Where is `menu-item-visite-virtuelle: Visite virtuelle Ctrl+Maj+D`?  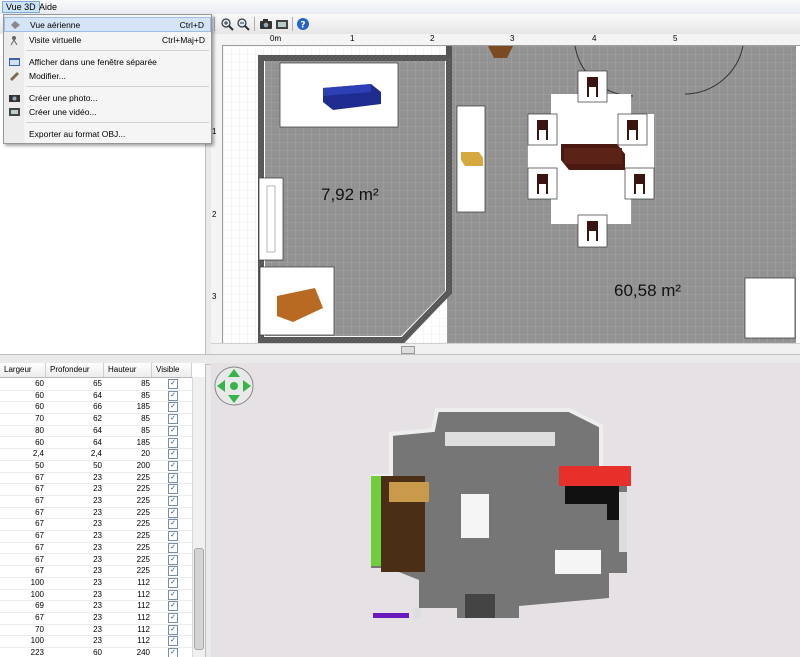
menu-item-visite-virtuelle: Visite virtuelle Ctrl+Maj+D is located at coordinates (107, 40).